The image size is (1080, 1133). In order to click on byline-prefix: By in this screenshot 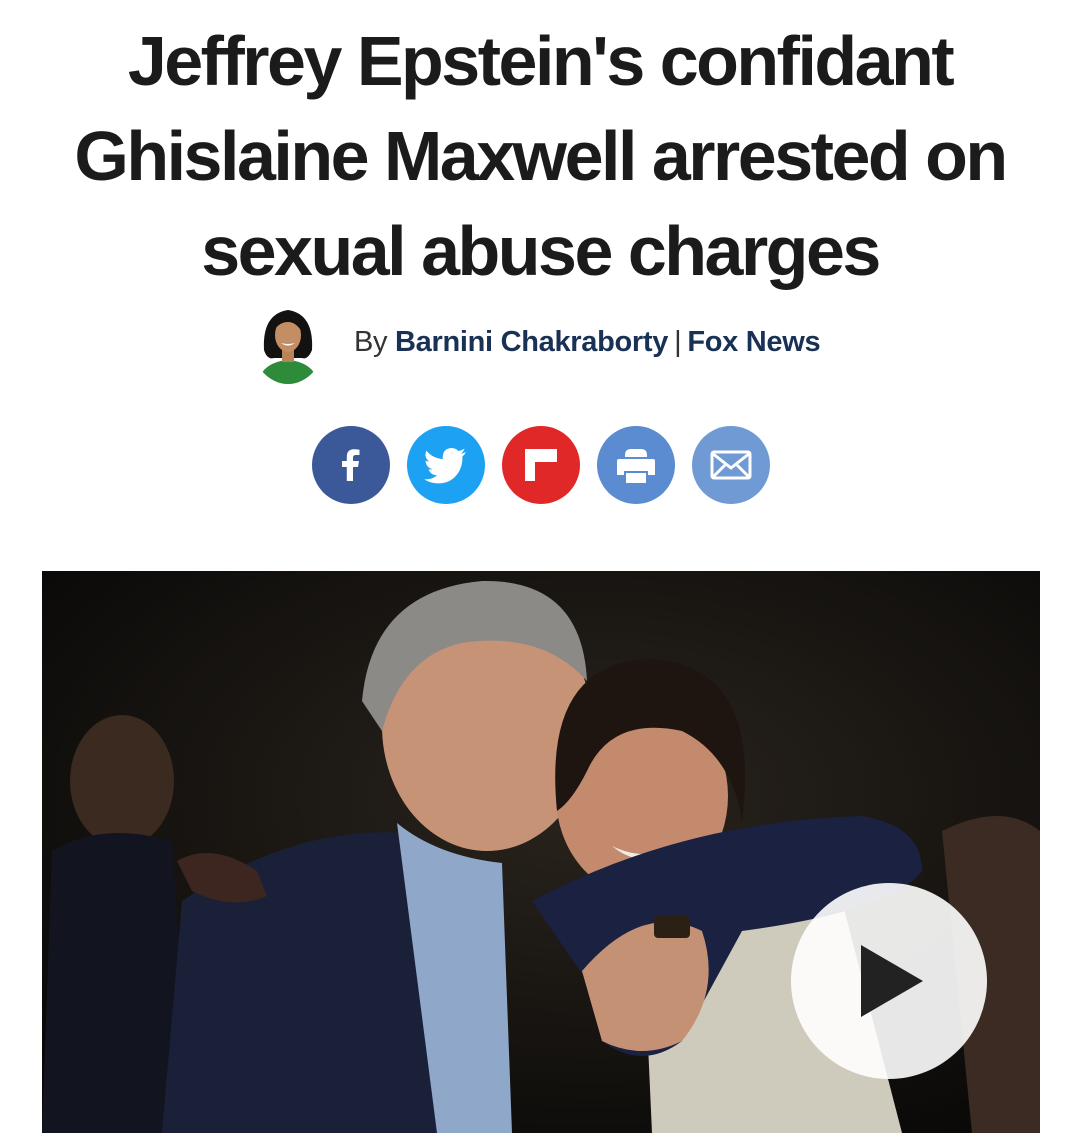, I will do `click(371, 341)`.